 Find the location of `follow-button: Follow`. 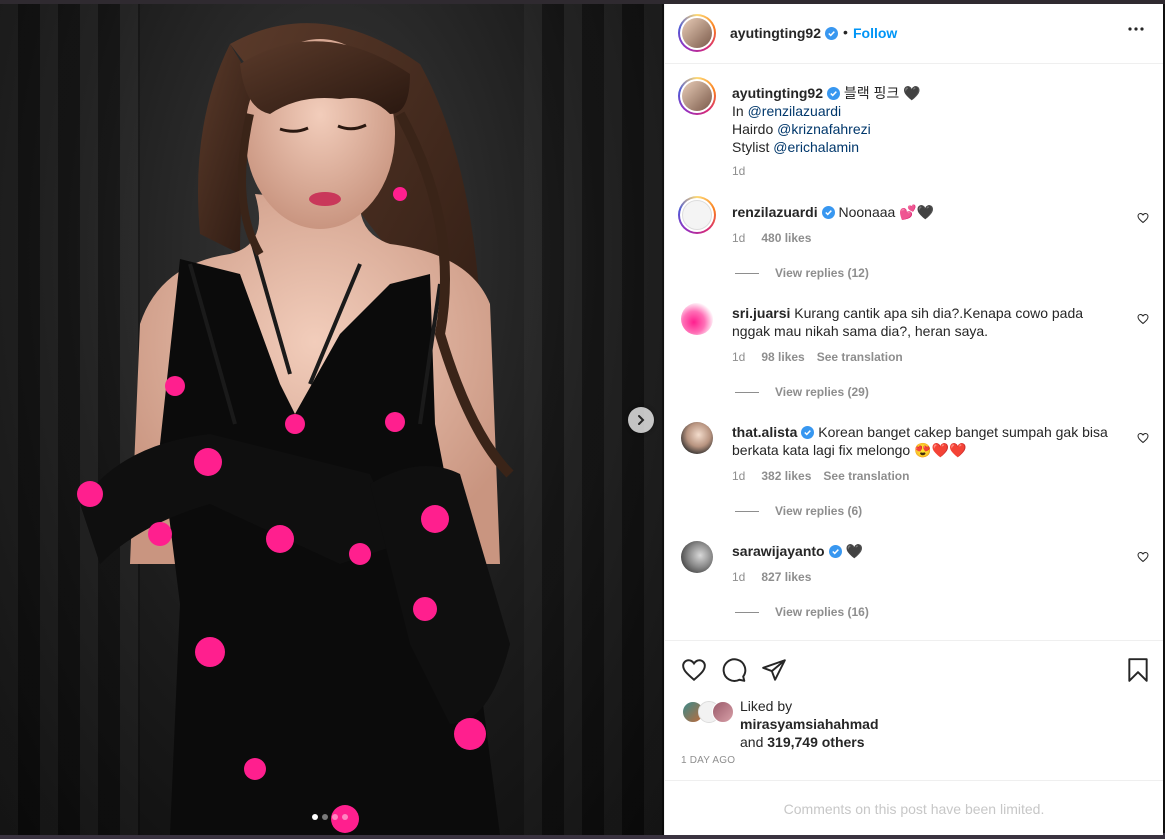

follow-button: Follow is located at coordinates (875, 33).